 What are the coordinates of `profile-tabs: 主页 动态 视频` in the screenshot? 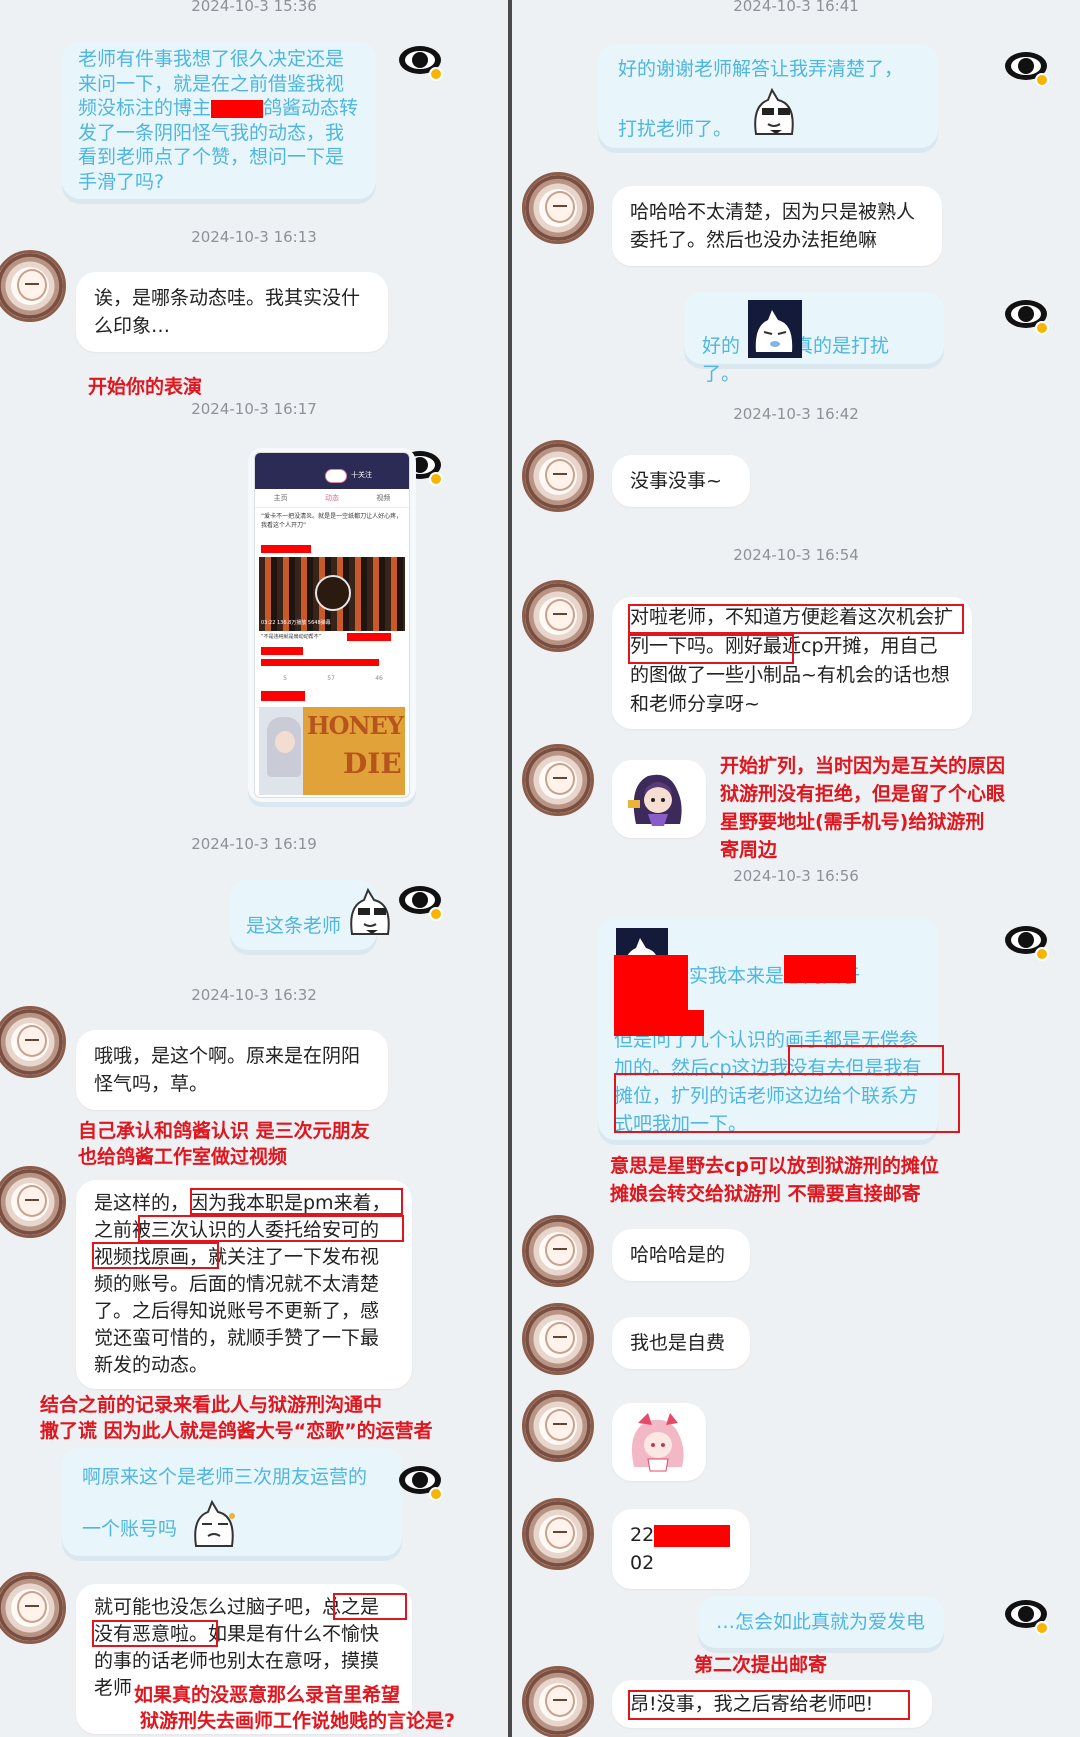 It's located at (332, 498).